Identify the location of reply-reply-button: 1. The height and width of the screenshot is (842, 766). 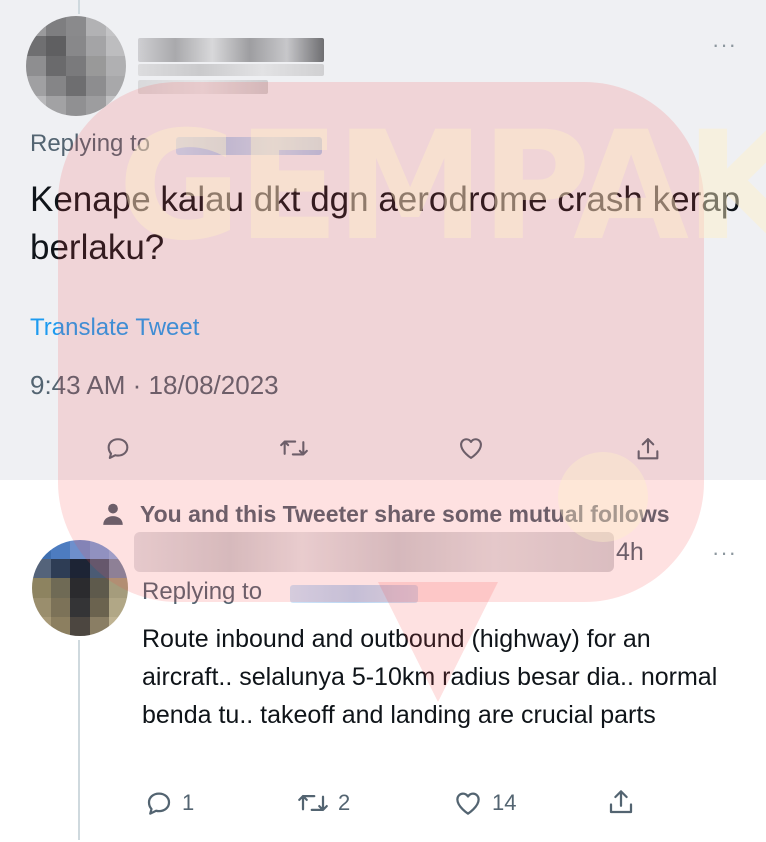
(169, 803).